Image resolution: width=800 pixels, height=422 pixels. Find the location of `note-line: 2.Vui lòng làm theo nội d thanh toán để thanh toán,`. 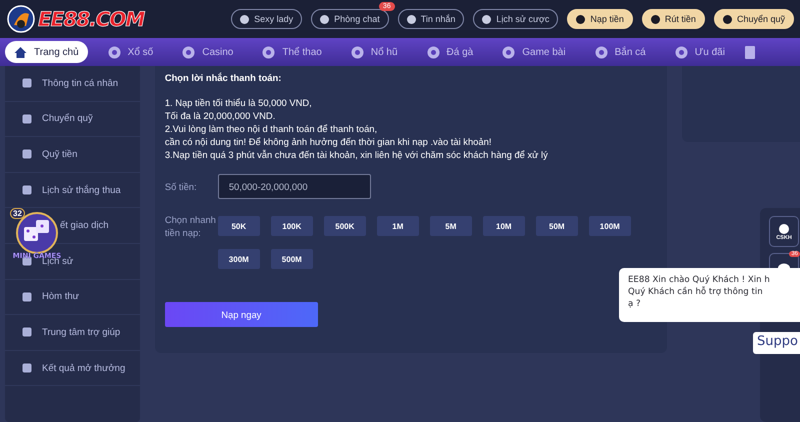

note-line: 2.Vui lòng làm theo nội d thanh toán để thanh toán, is located at coordinates (271, 128).